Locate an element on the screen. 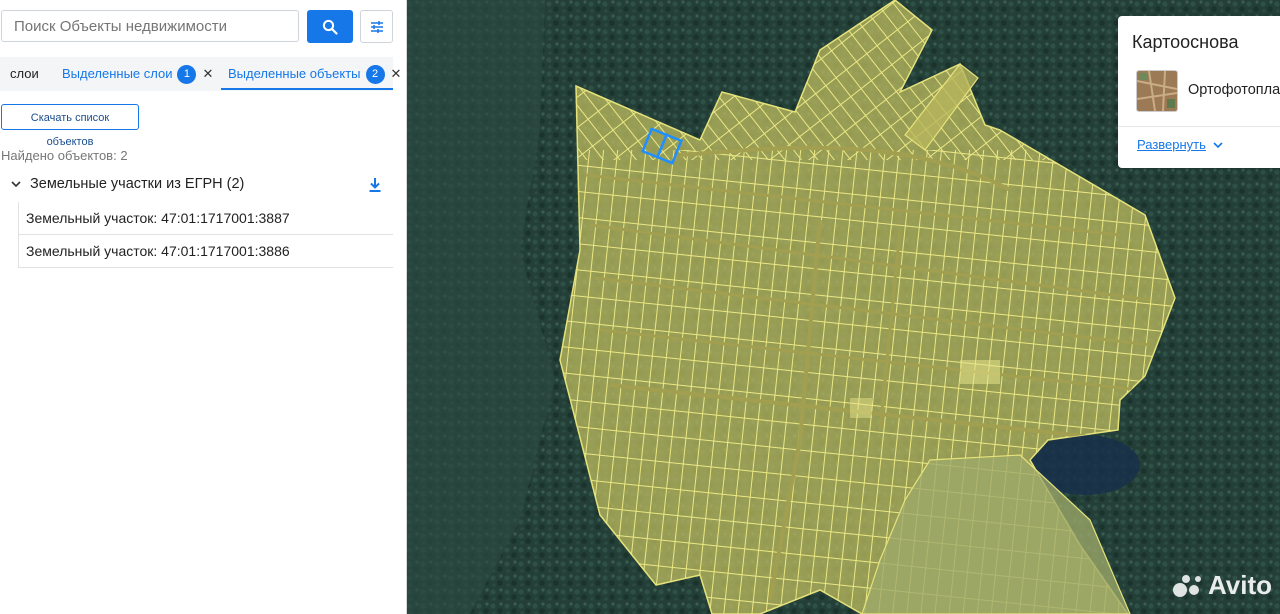 The width and height of the screenshot is (1280, 614). tab-selected-layers: Выделенные слои 1 ✕ is located at coordinates (137, 74).